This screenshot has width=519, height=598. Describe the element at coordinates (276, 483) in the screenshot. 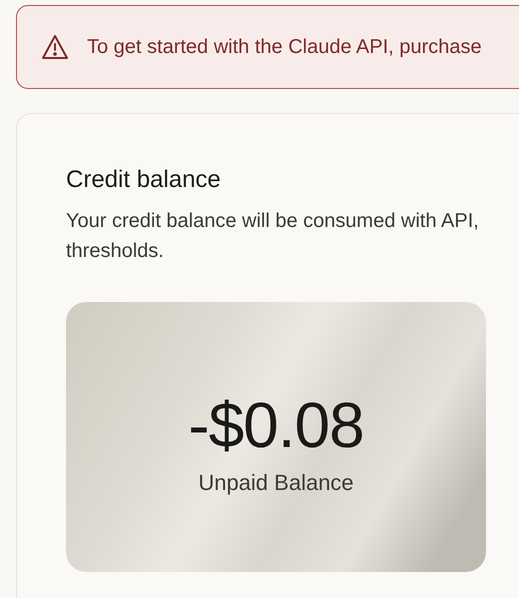

I see `balance-label: Unpaid Balance` at that location.